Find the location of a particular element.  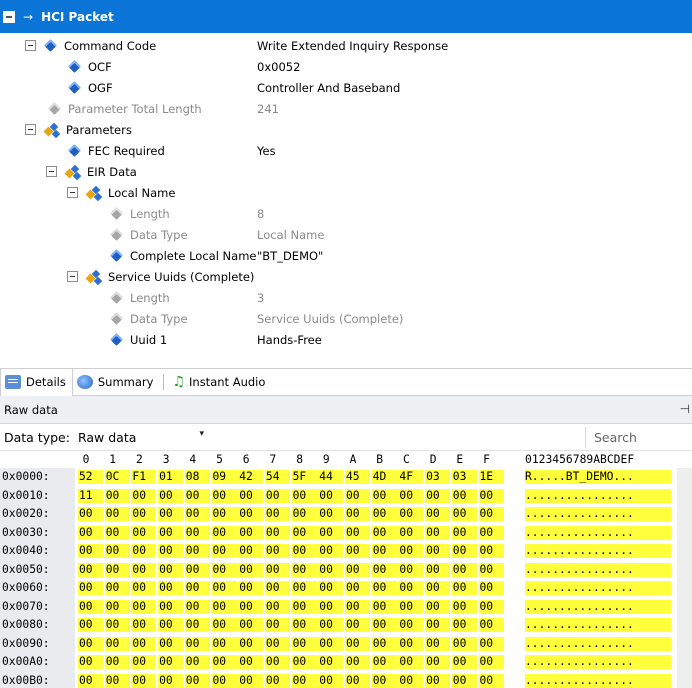

tree-row-complete-local-name: Complete Local Name "BT_DEMO" is located at coordinates (346, 255).